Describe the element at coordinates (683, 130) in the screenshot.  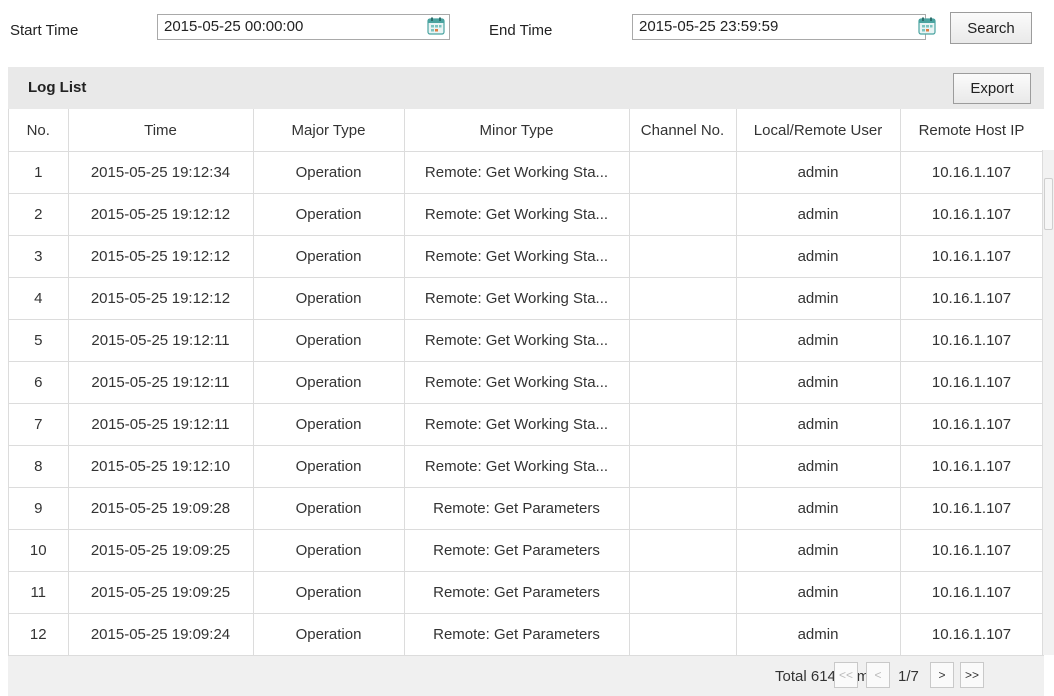
I see `col-channel-no: Channel No.` at that location.